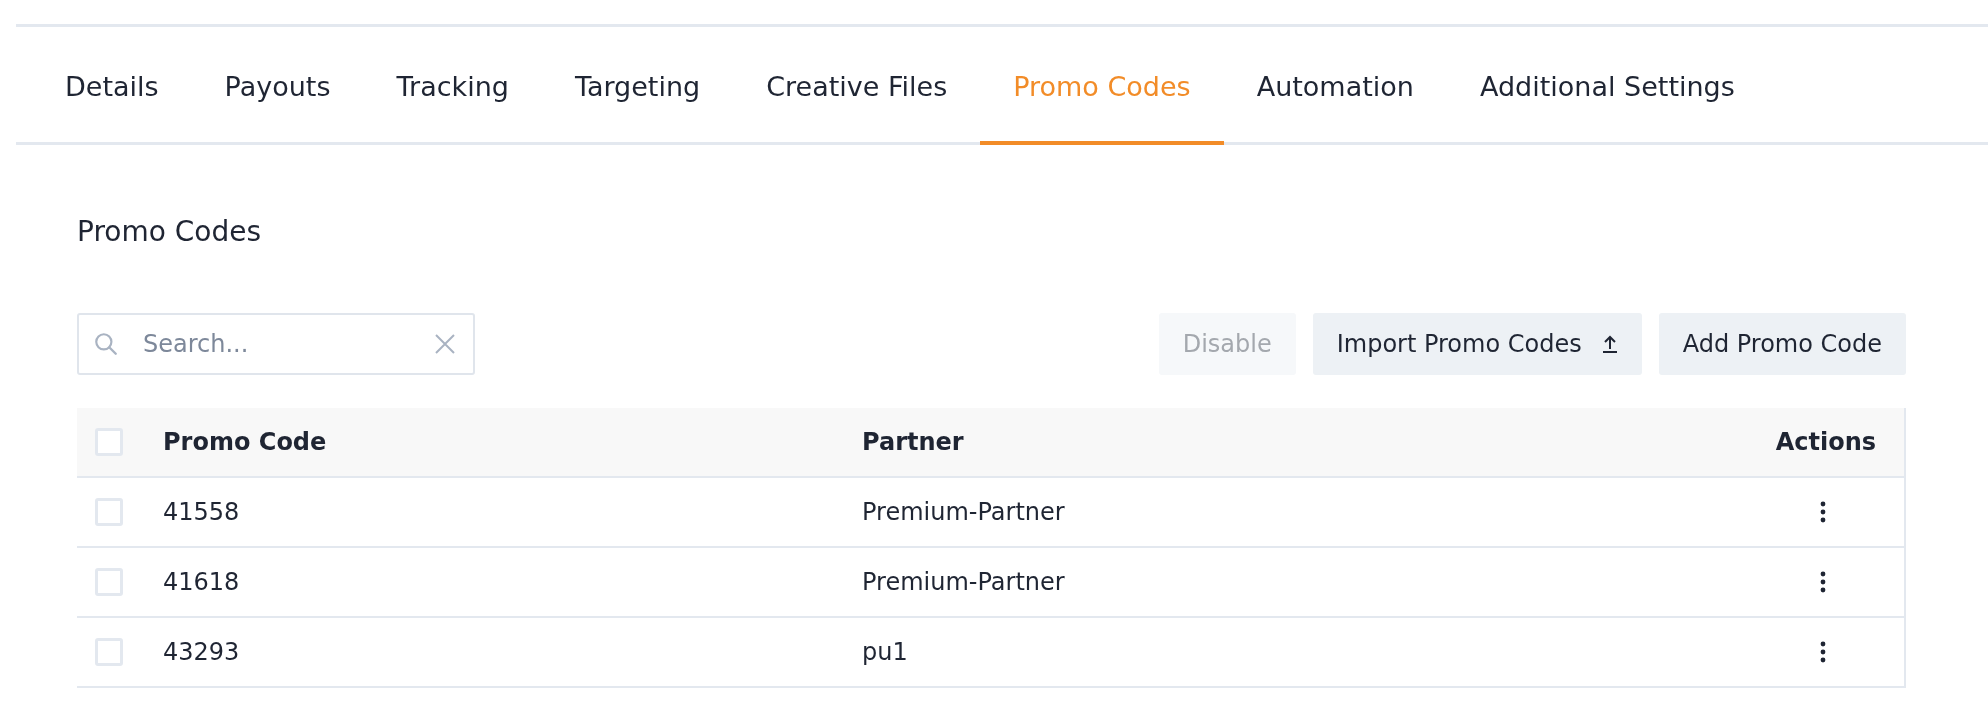 This screenshot has width=1988, height=702. Describe the element at coordinates (1335, 86) in the screenshot. I see `tab: Automation` at that location.